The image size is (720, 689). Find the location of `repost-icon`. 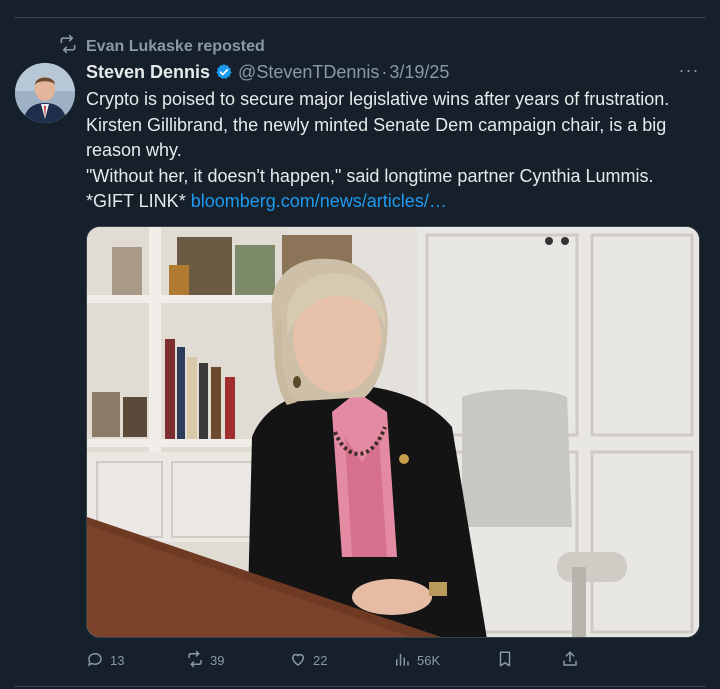

repost-icon is located at coordinates (68, 46).